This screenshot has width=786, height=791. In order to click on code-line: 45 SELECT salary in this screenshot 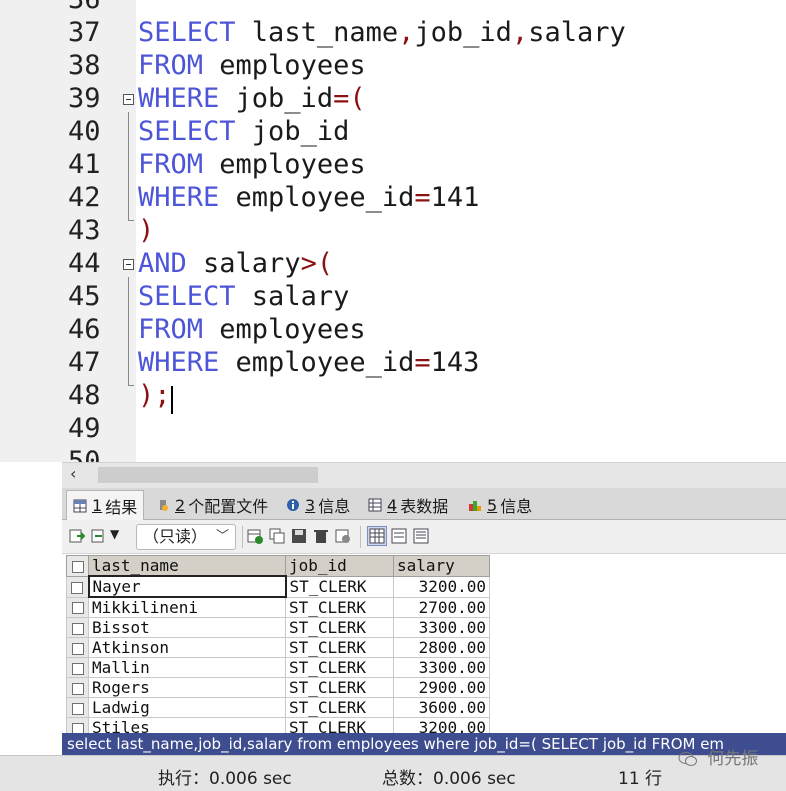, I will do `click(393, 296)`.